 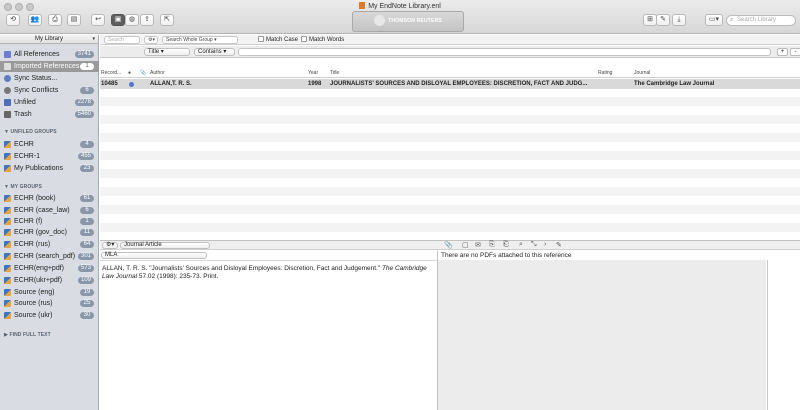 What do you see at coordinates (74, 20) in the screenshot?
I see `format-bibliography-button: ▤` at bounding box center [74, 20].